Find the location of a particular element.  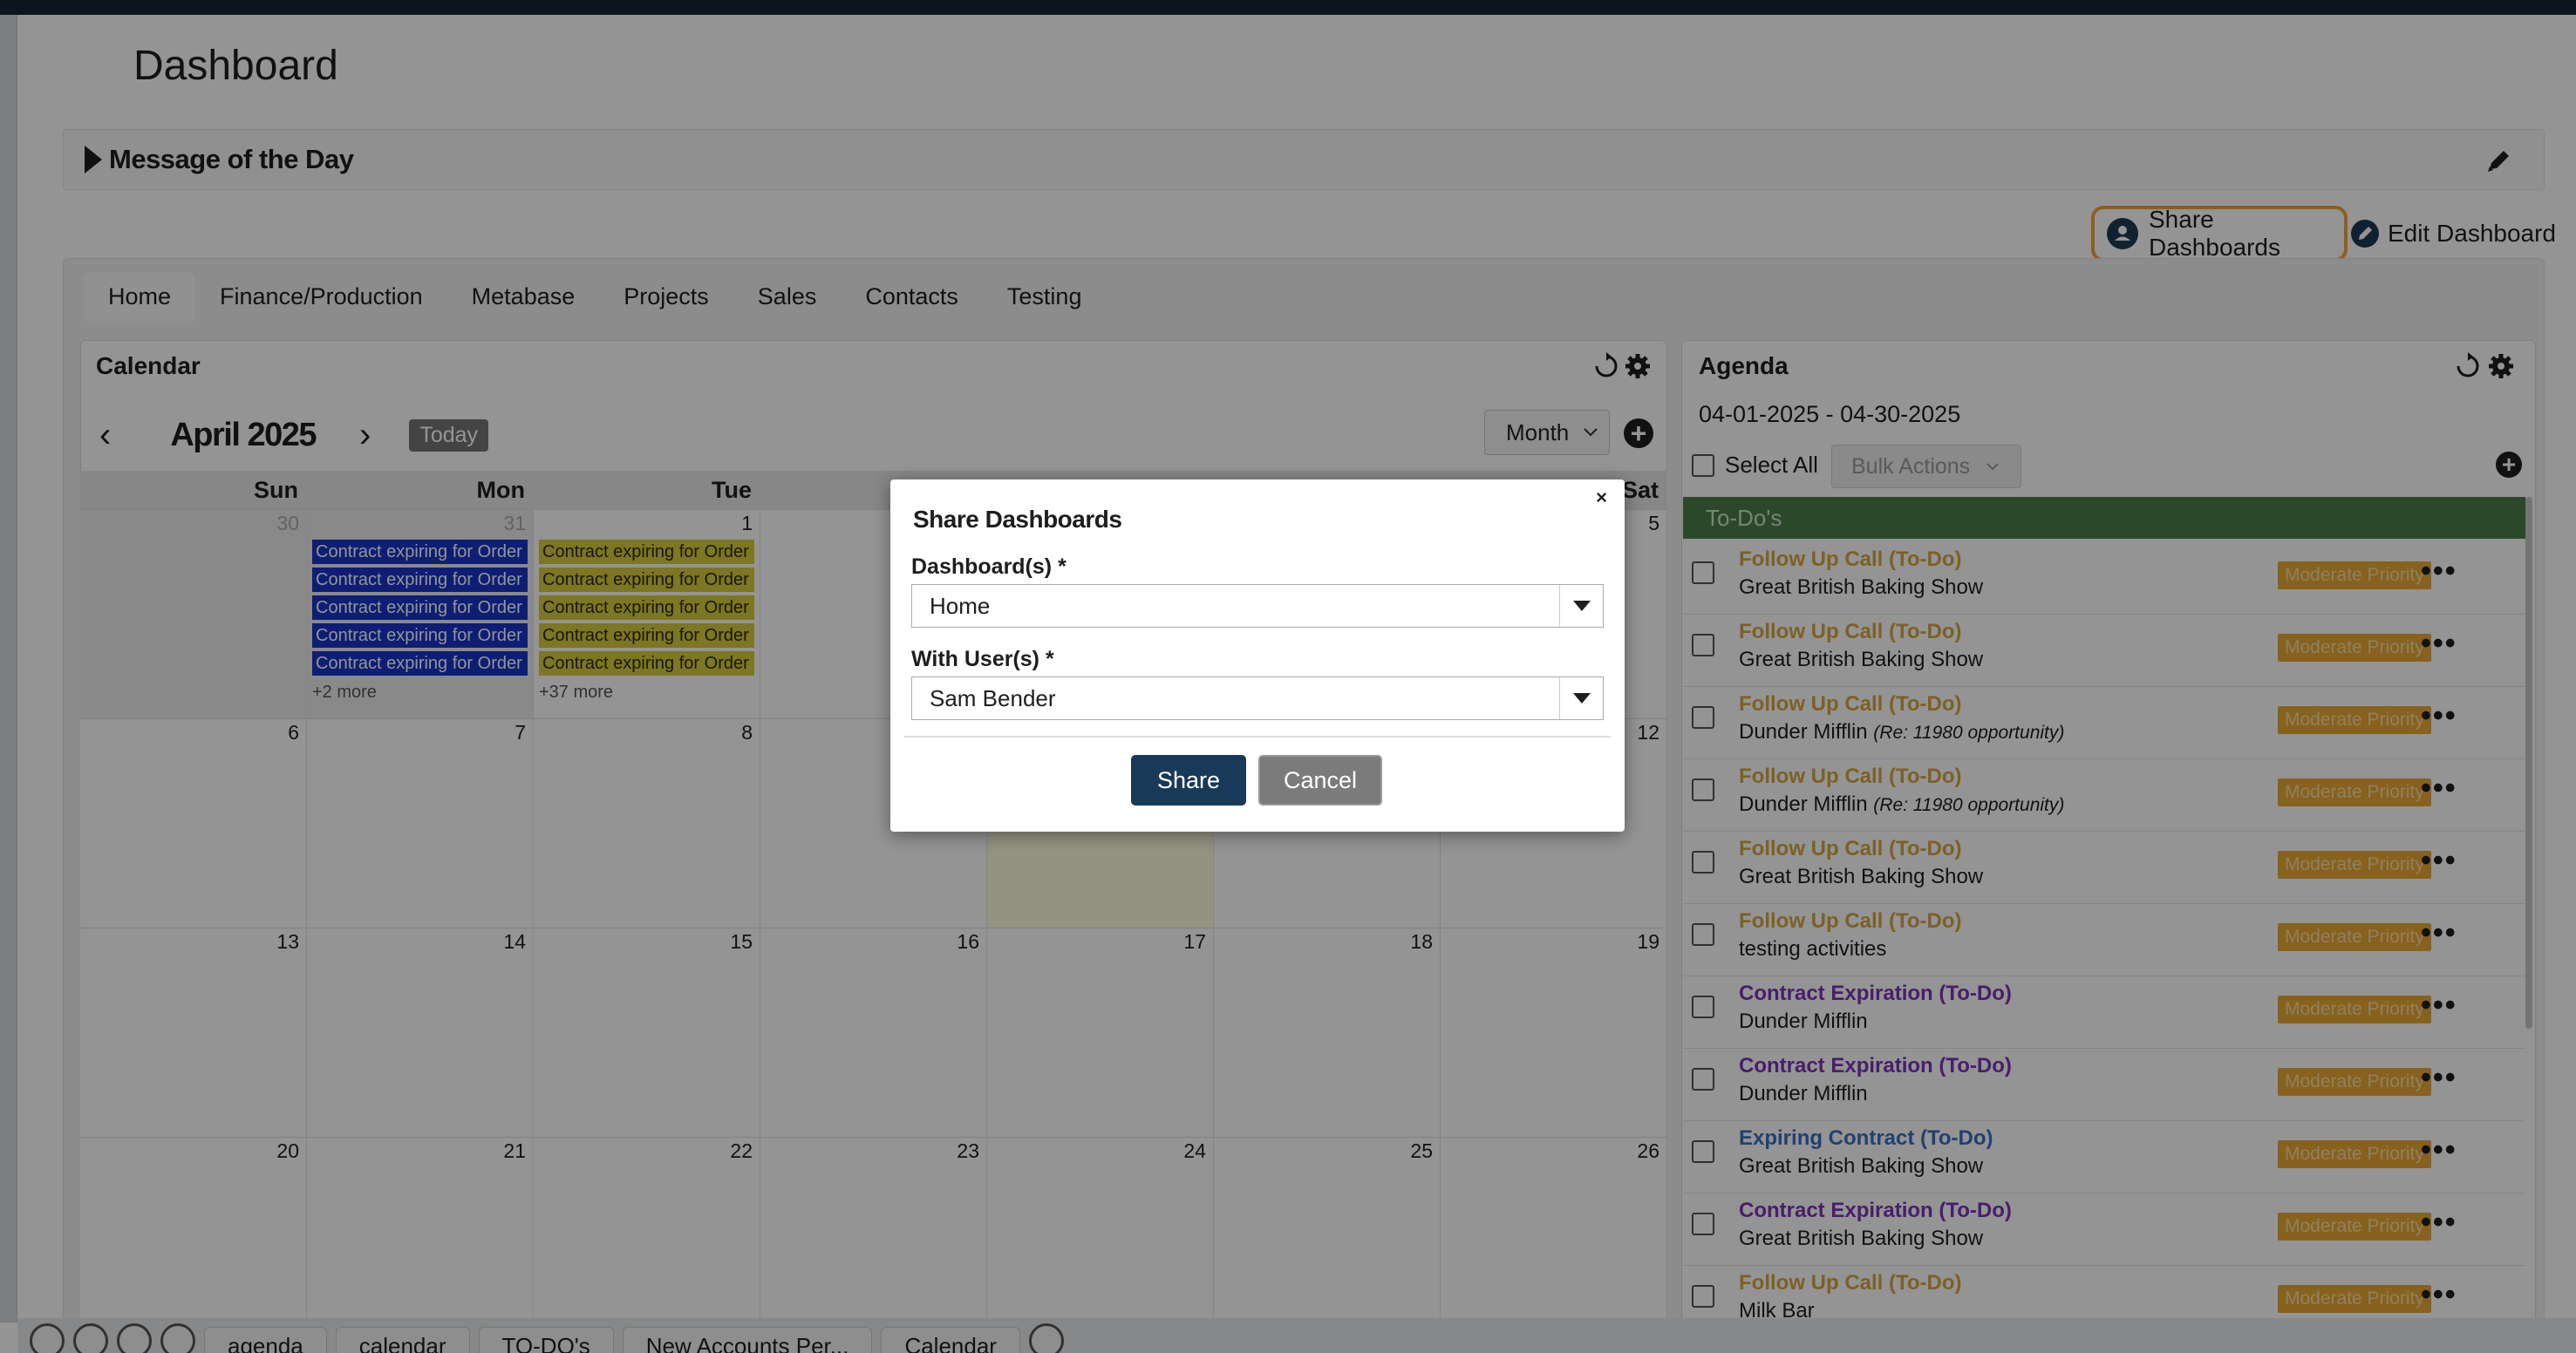

modal-divider is located at coordinates (1257, 737).